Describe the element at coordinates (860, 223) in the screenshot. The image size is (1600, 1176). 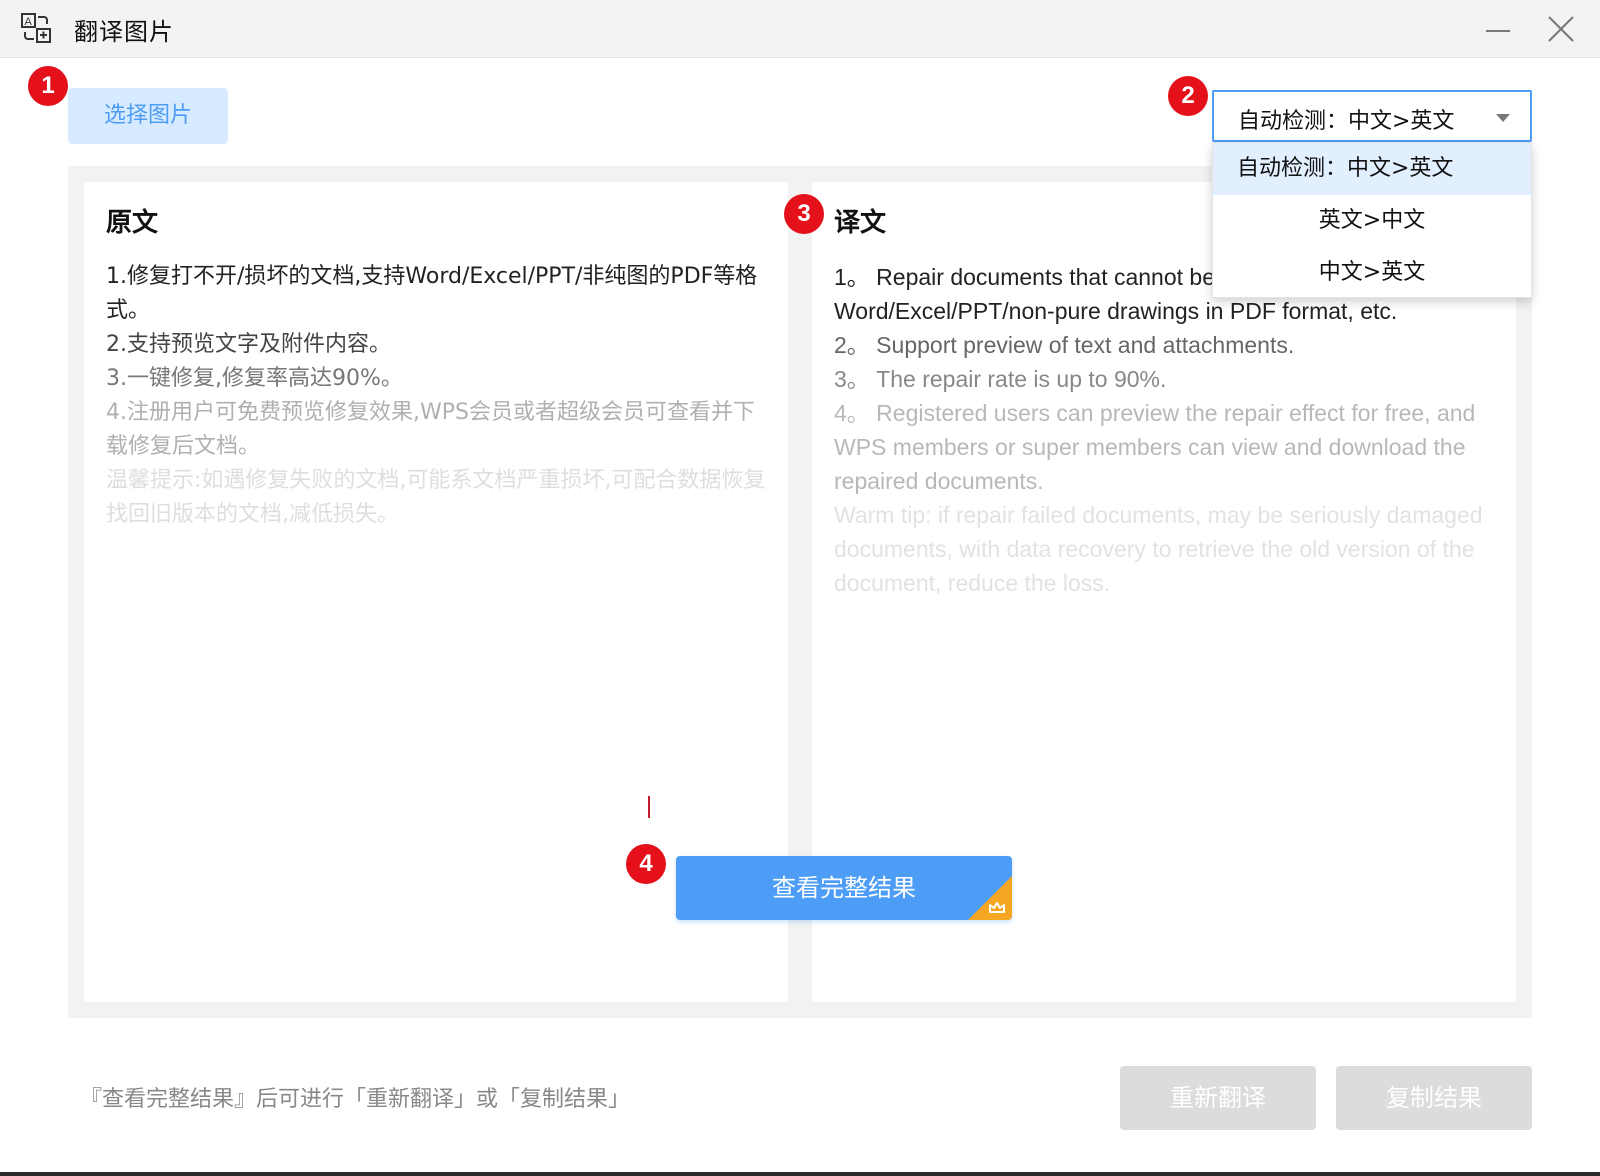
I see `translation-heading: 译文` at that location.